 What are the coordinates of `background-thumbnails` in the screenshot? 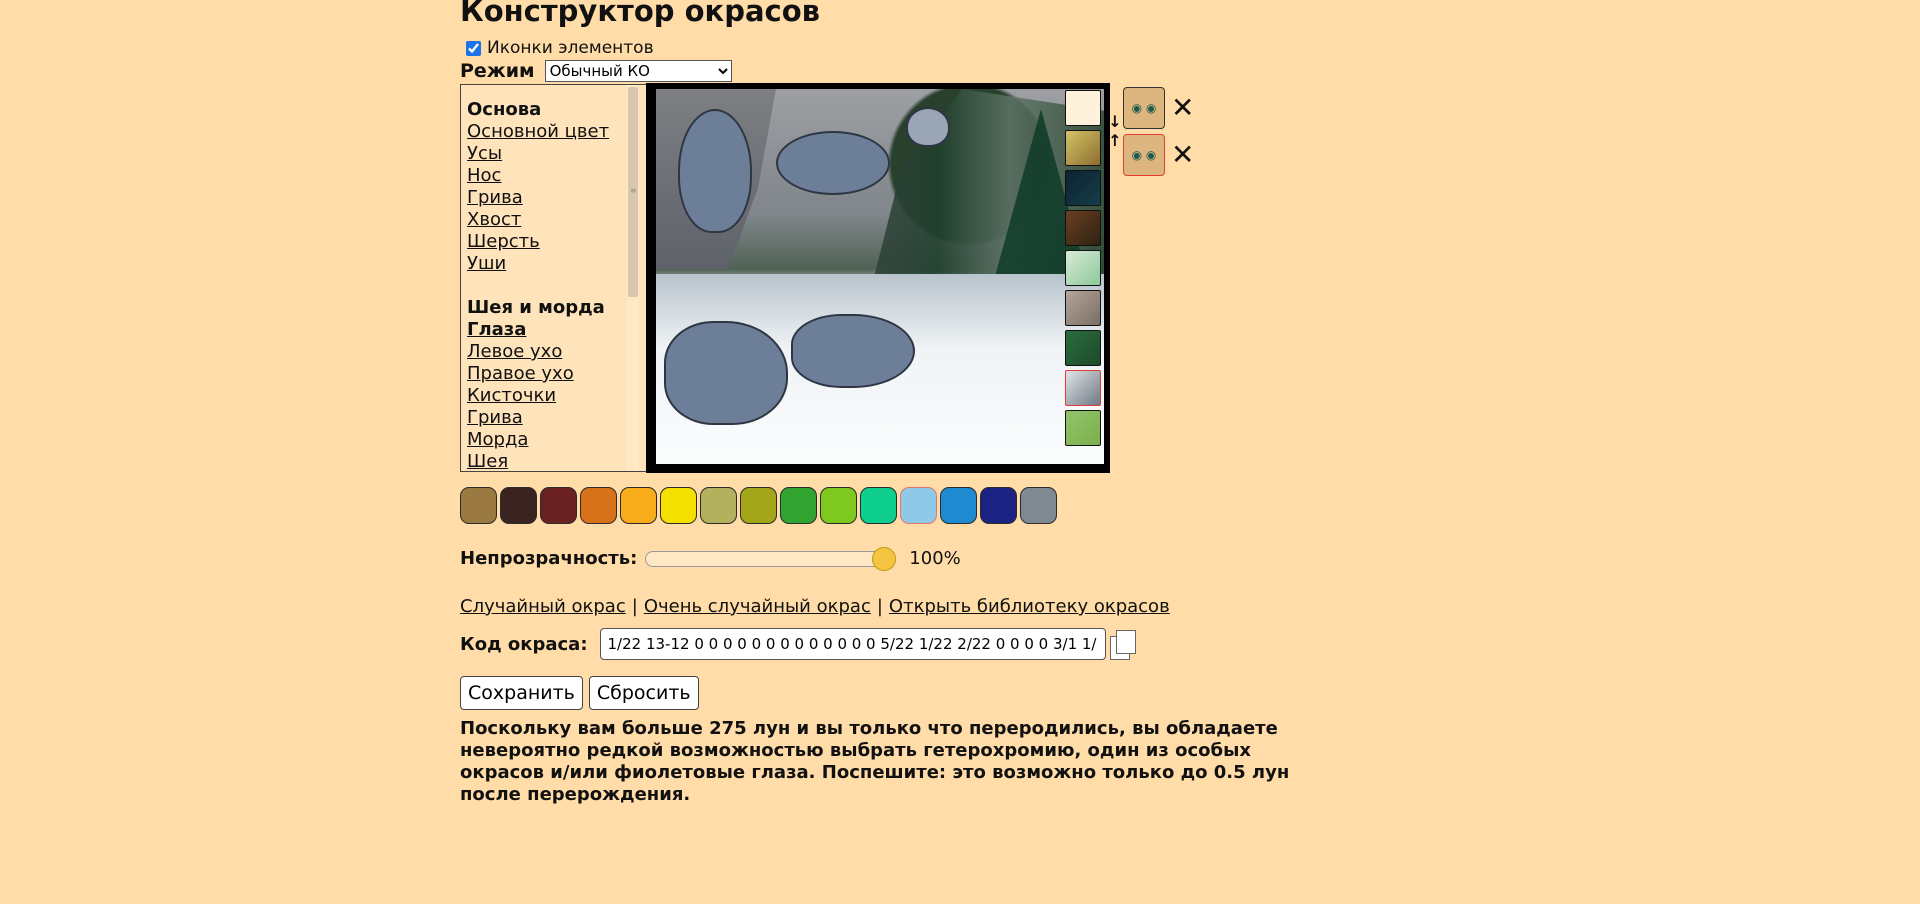 It's located at (1084, 270).